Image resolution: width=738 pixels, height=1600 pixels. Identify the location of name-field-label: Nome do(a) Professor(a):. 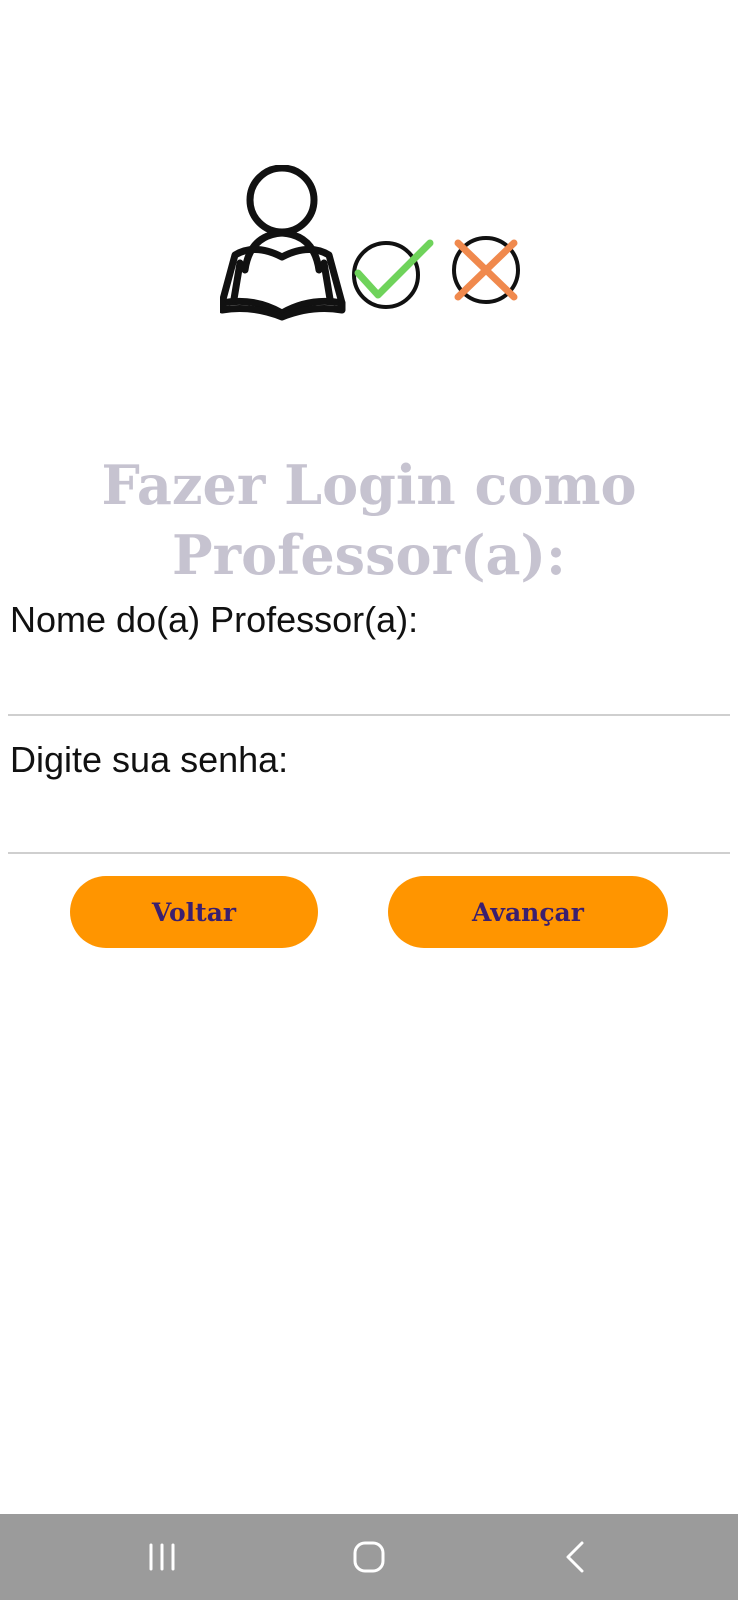
(214, 619).